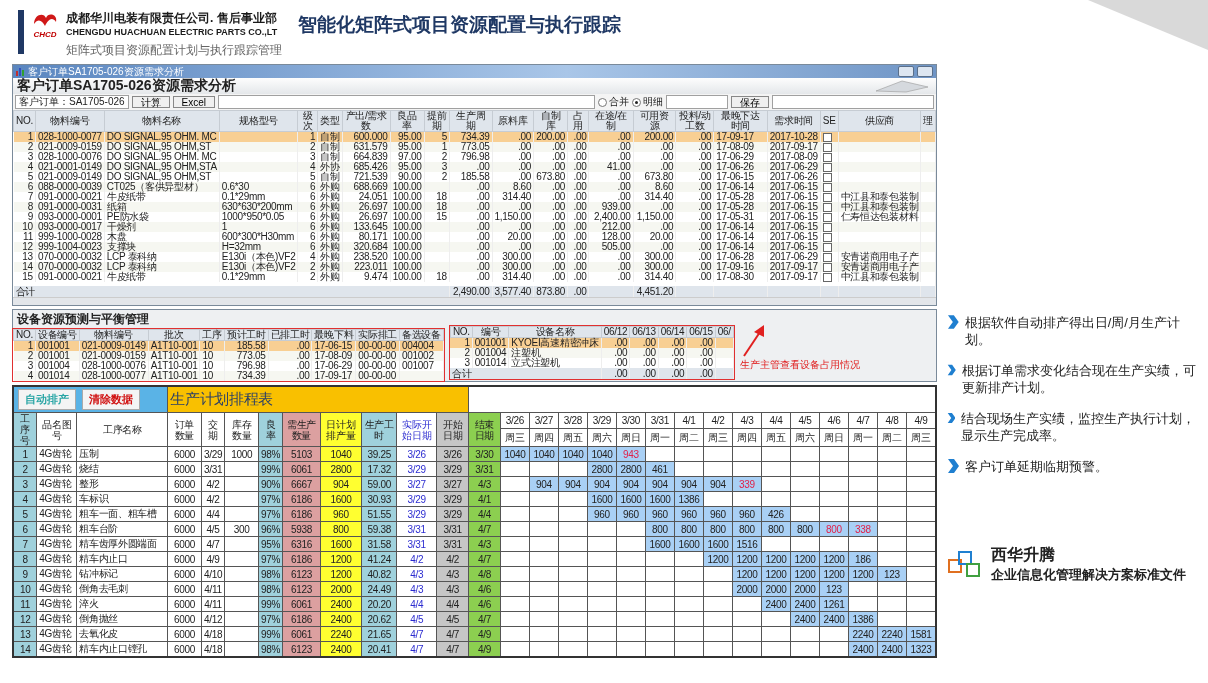 The image size is (1208, 683). I want to click on toolbar-button: Excel, so click(194, 102).